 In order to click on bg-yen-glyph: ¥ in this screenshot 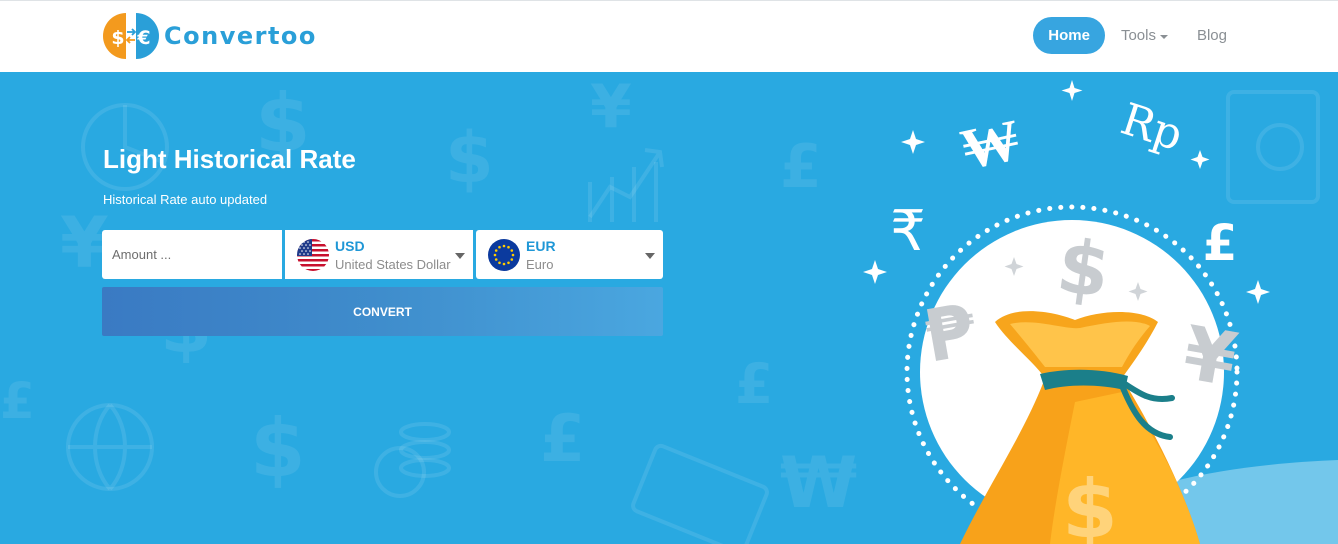, I will do `click(611, 107)`.